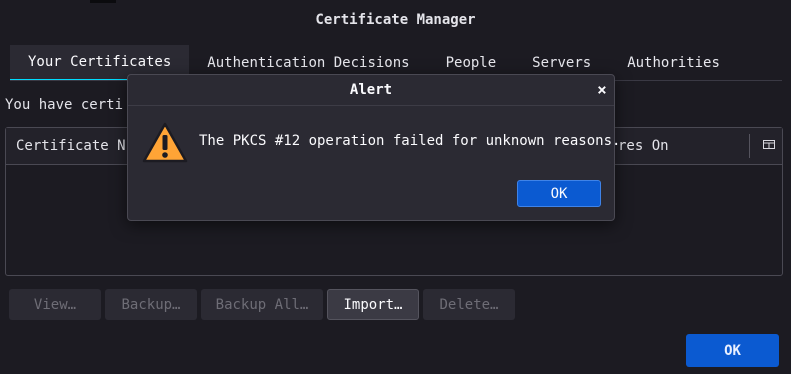 This screenshot has height=374, width=791. Describe the element at coordinates (165, 142) in the screenshot. I see `warning-icon` at that location.